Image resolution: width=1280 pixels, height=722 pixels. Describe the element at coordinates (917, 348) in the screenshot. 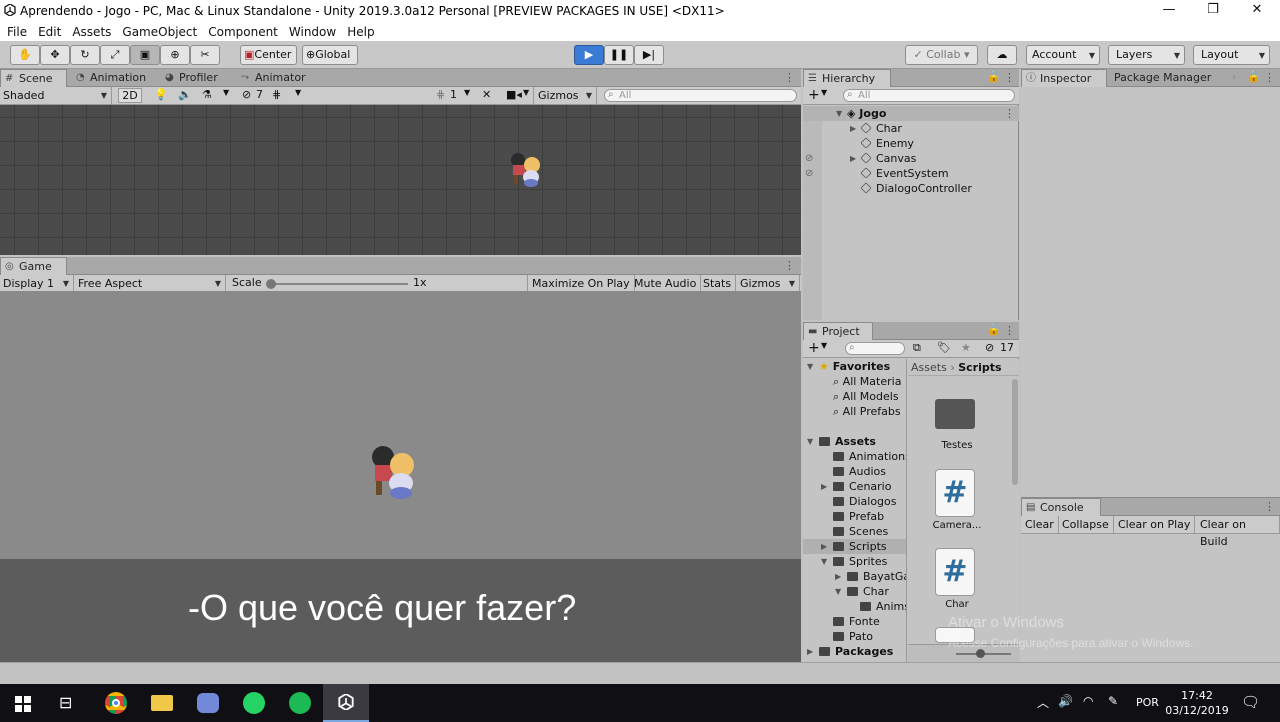

I see `filter-type-icon: ⧉` at that location.